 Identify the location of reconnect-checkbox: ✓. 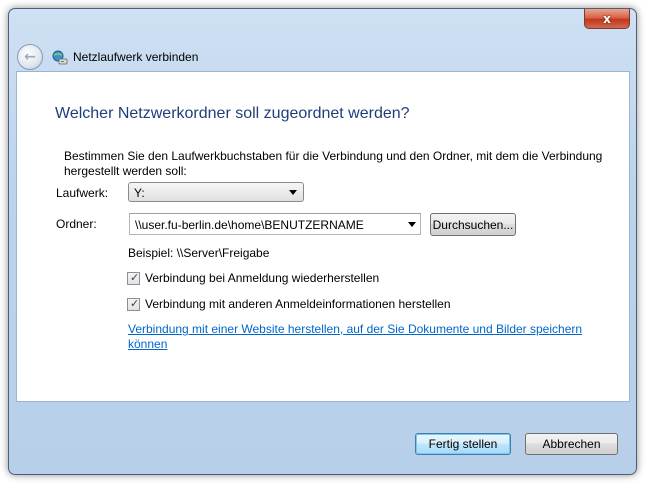
(133, 277).